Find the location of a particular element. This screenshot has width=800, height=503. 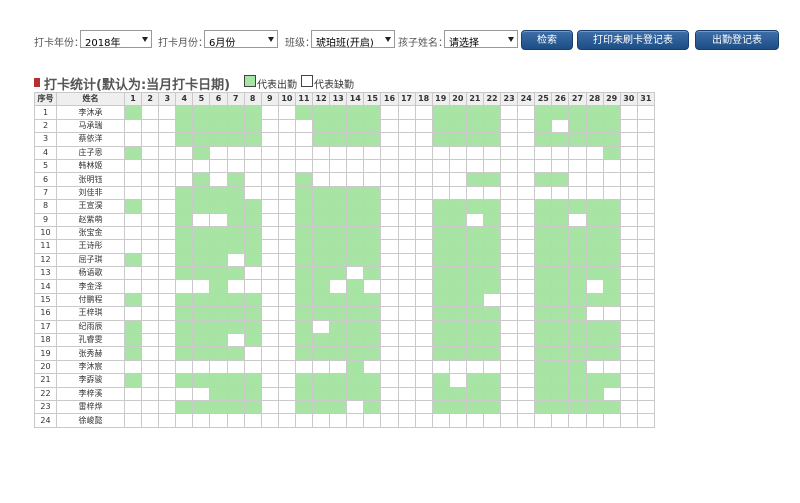

column-header-day: 1 is located at coordinates (133, 99).